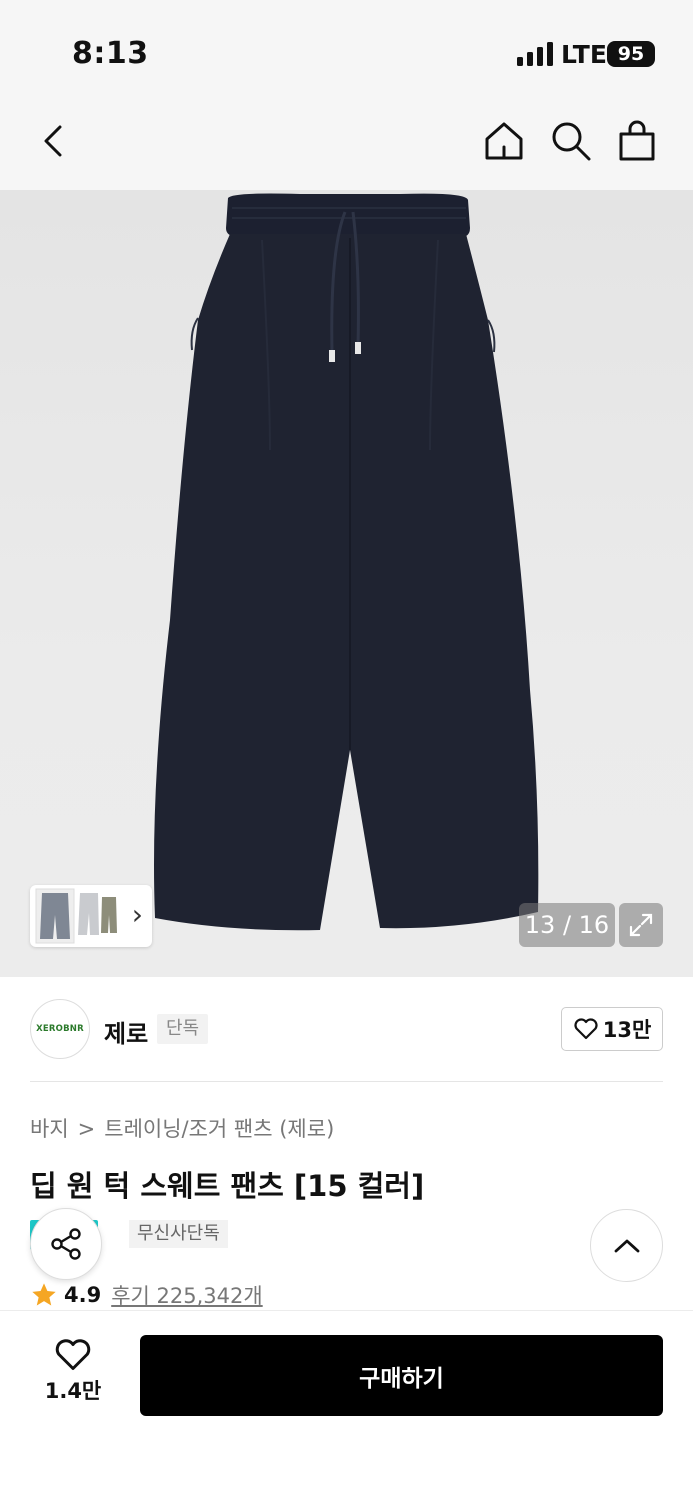 The height and width of the screenshot is (1500, 693). Describe the element at coordinates (137, 914) in the screenshot. I see `thumbnail-arrow-icon: ›` at that location.